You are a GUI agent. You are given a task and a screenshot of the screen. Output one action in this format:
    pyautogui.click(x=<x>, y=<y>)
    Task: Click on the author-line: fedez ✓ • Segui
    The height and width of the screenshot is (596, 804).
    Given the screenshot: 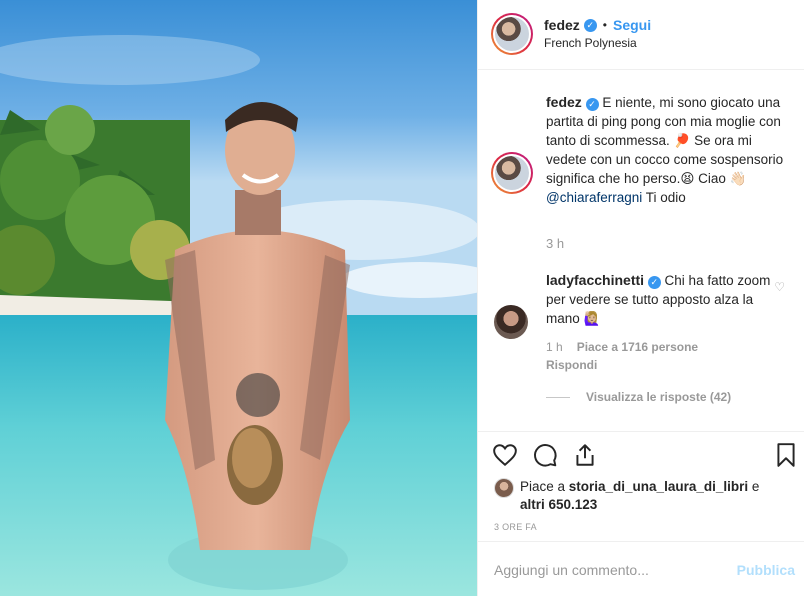 What is the action you would take?
    pyautogui.click(x=597, y=25)
    